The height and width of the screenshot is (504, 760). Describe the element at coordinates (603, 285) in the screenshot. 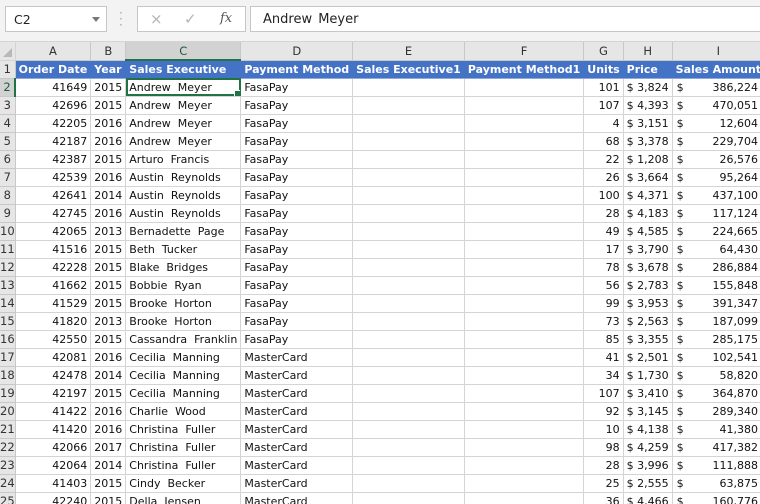

I see `units-cell: 56` at that location.